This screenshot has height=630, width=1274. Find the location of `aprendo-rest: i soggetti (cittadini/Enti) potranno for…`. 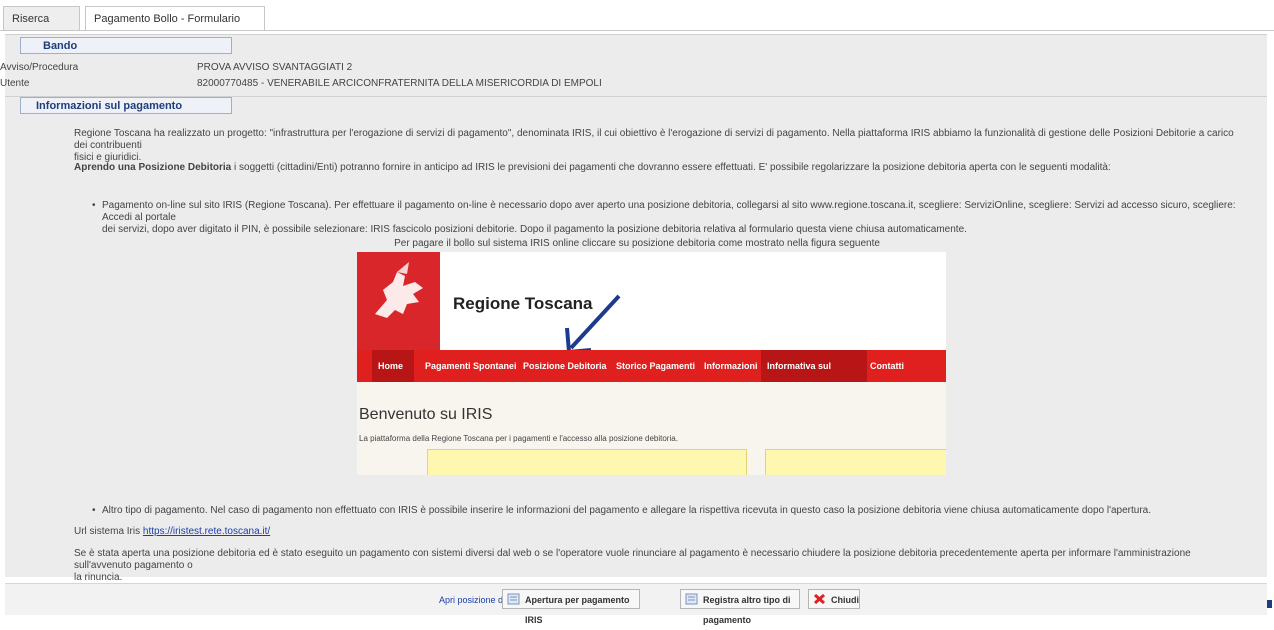

aprendo-rest: i soggetti (cittadini/Enti) potranno for… is located at coordinates (671, 167).